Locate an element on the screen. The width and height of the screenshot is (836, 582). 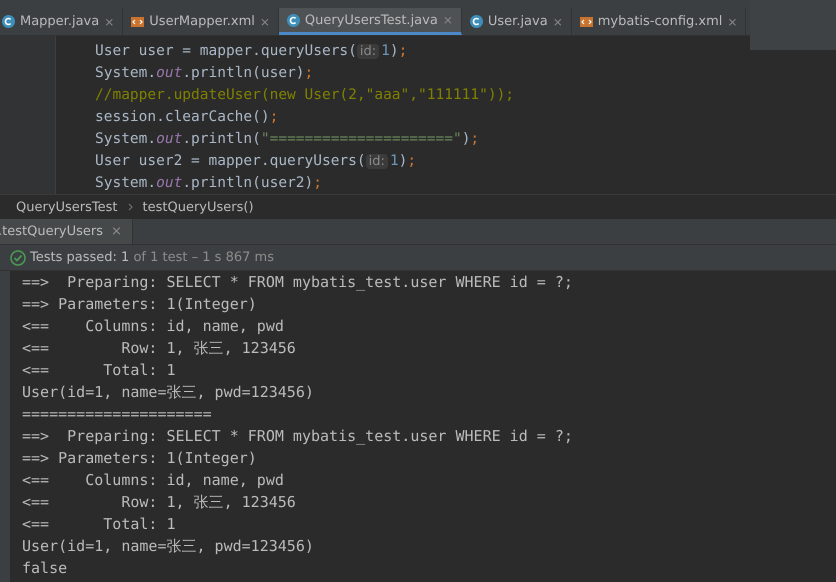
editor-tab: Mapper.java × is located at coordinates (62, 21).